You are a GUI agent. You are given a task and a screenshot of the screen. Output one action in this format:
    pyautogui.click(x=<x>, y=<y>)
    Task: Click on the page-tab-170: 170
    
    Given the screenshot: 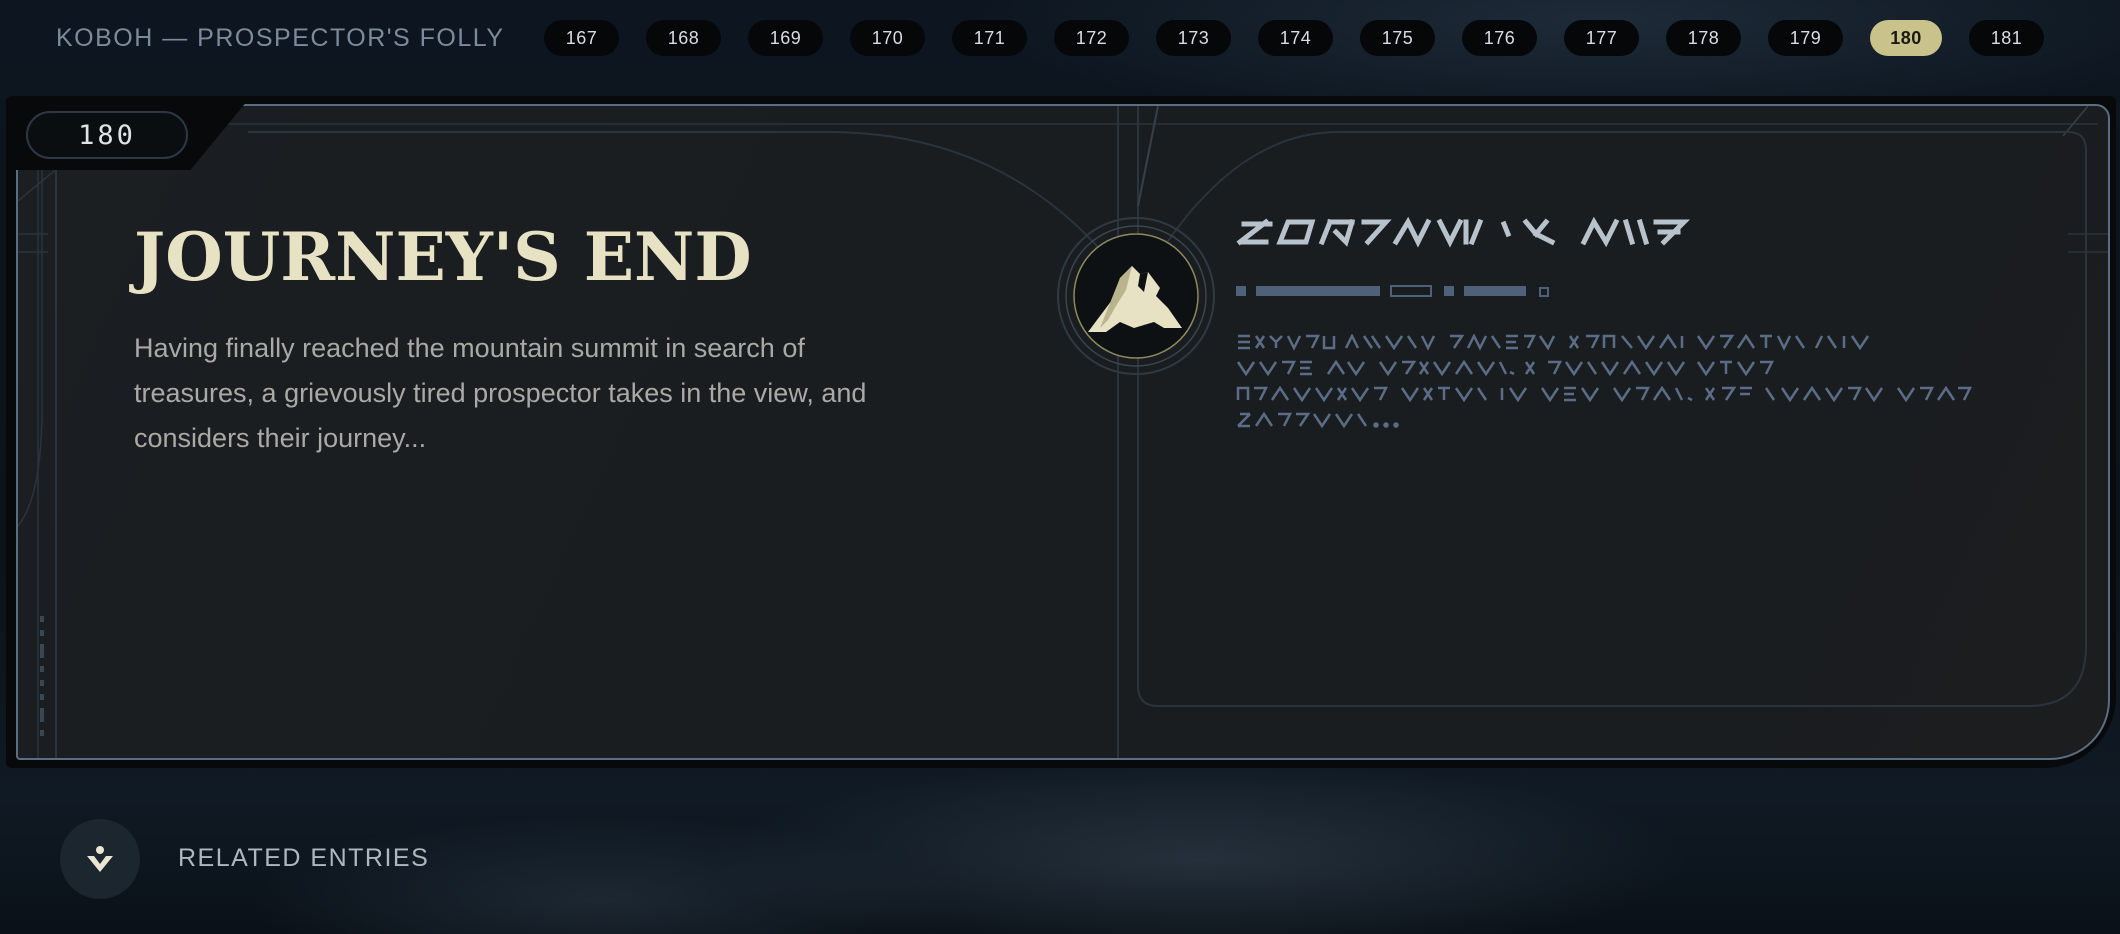 What is the action you would take?
    pyautogui.click(x=887, y=38)
    